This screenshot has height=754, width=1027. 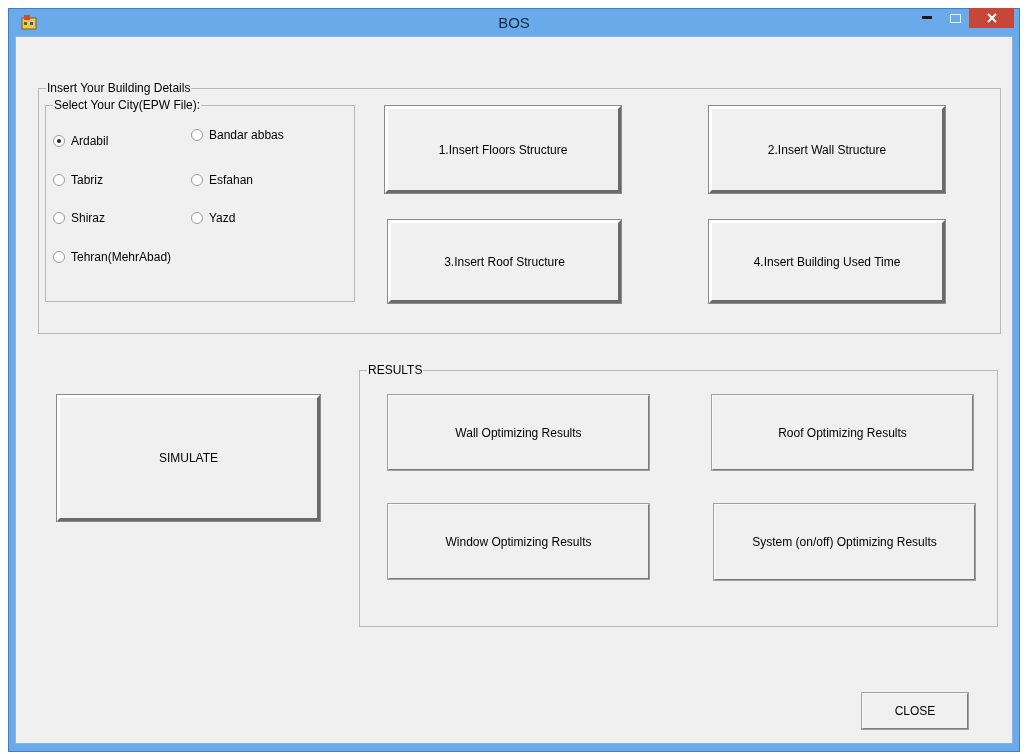 I want to click on result-button: Wall Optimizing Results, so click(x=518, y=432).